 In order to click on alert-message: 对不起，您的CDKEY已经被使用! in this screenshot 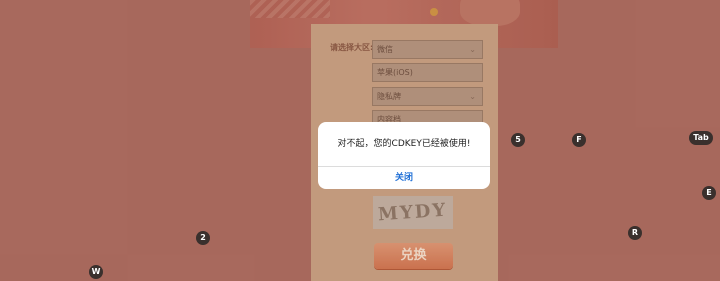, I will do `click(404, 144)`.